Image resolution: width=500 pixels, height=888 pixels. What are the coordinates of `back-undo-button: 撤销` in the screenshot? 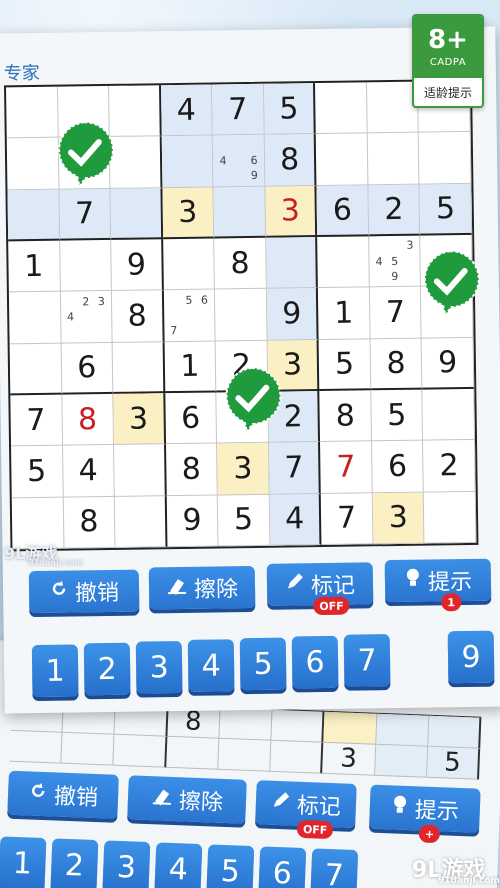 It's located at (63, 794).